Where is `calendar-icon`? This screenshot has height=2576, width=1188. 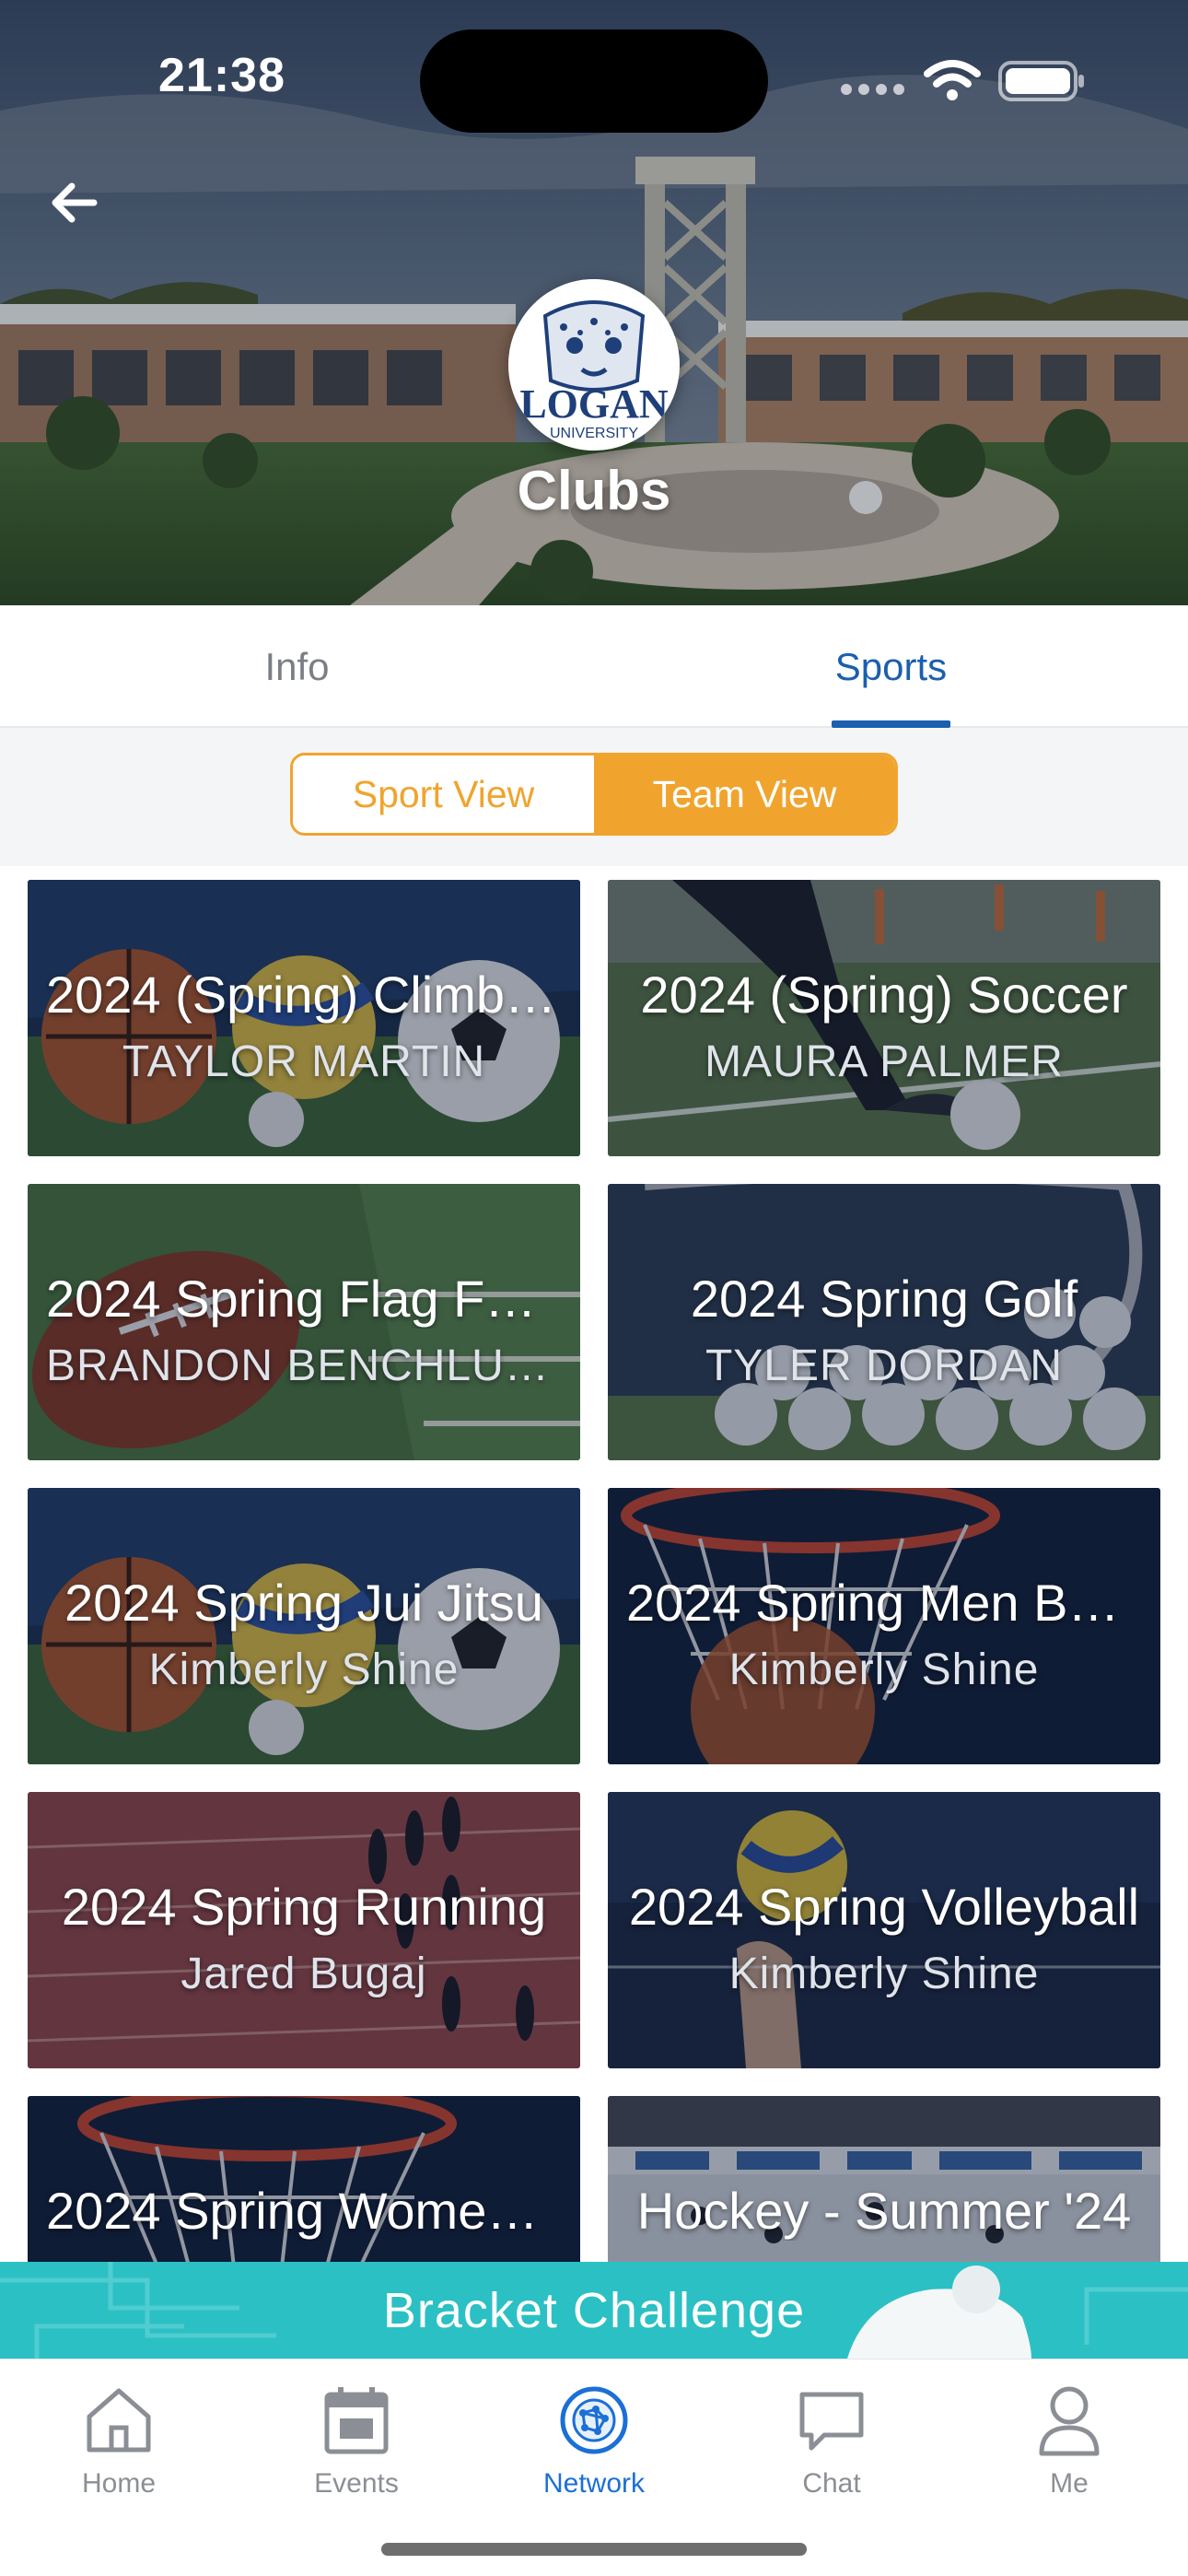 calendar-icon is located at coordinates (356, 2420).